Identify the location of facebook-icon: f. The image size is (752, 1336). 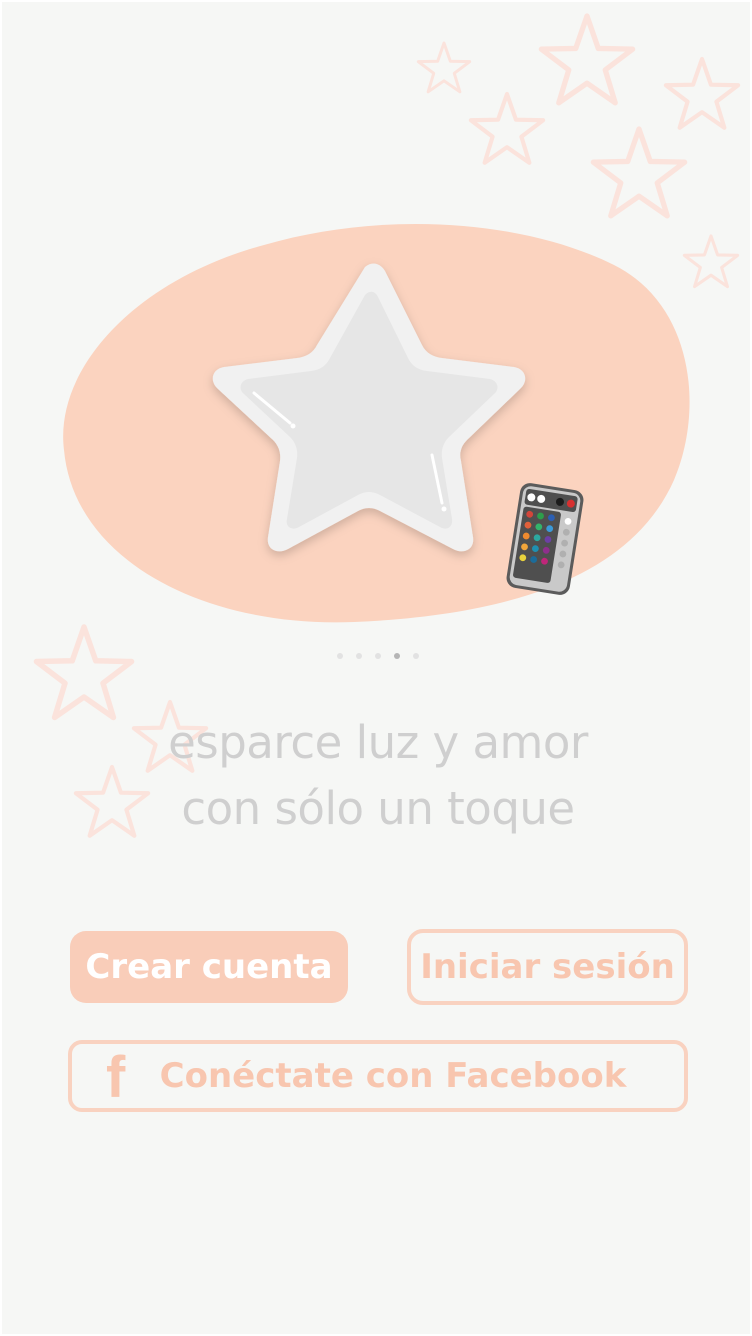
(116, 1077).